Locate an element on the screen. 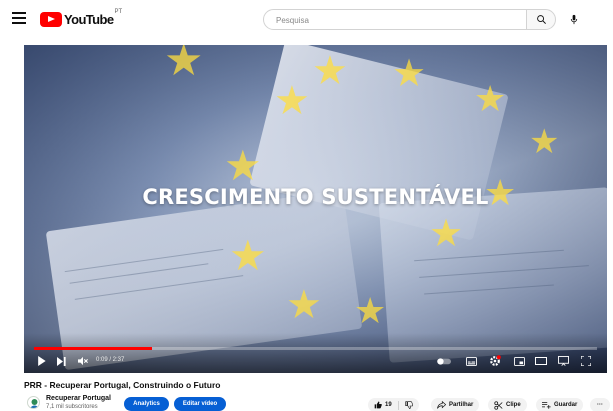  search-box is located at coordinates (395, 19).